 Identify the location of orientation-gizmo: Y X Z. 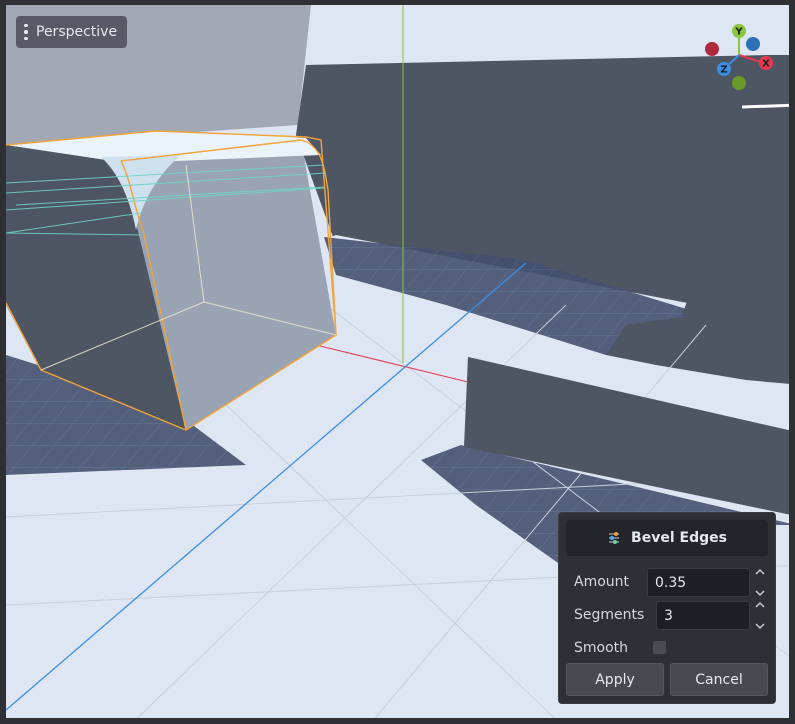
(744, 63).